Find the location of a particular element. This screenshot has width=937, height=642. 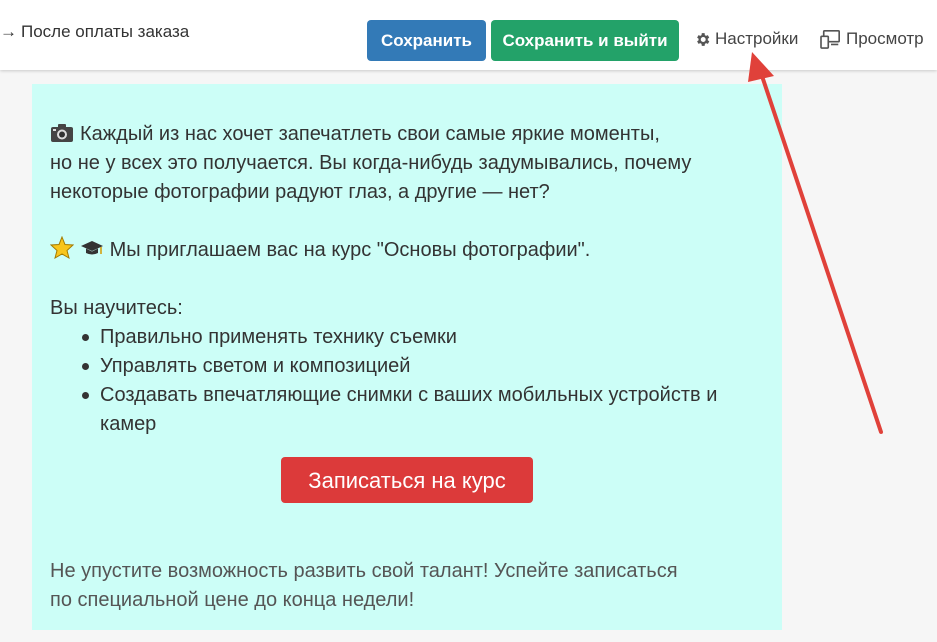

cta-wrapper: Записаться на курс is located at coordinates (407, 480).